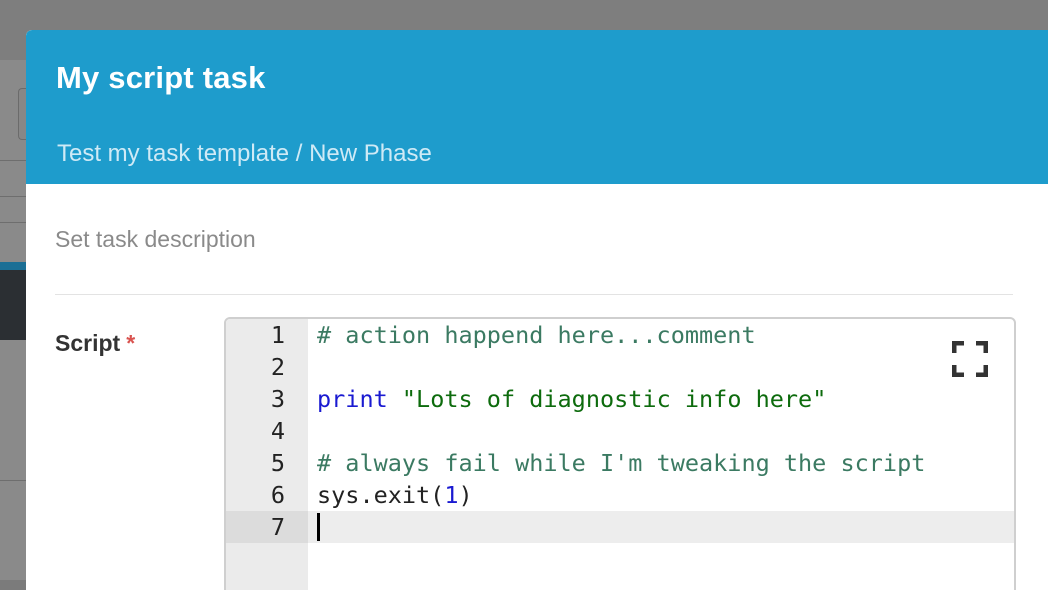 The width and height of the screenshot is (1048, 590). I want to click on expand-icon, so click(970, 359).